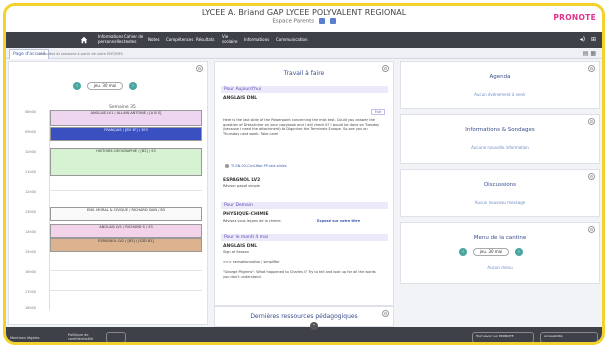  What do you see at coordinates (133, 86) in the screenshot?
I see `next-day-button: ›` at bounding box center [133, 86].